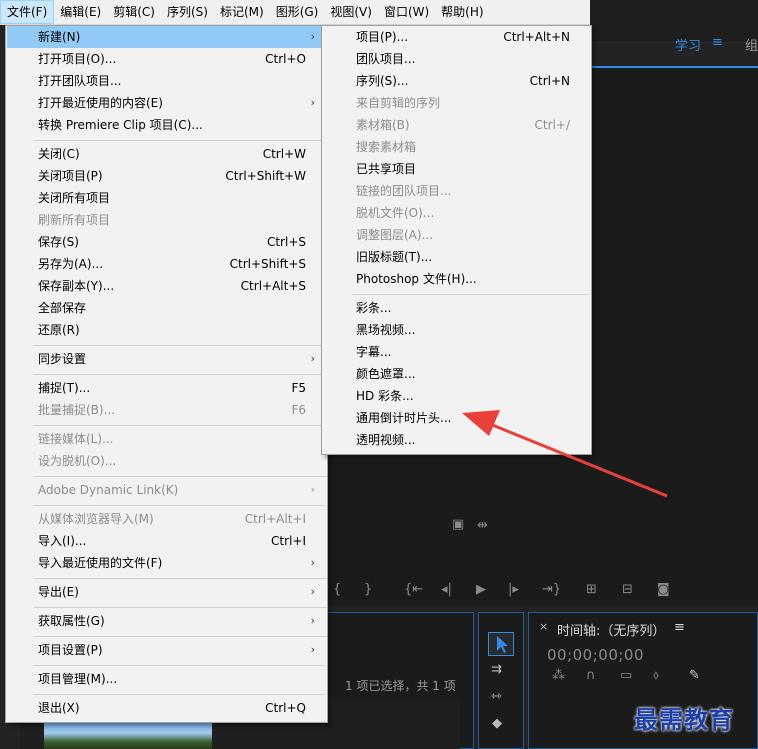 This screenshot has height=749, width=758. What do you see at coordinates (166, 176) in the screenshot?
I see `menu-item-close-project: 关闭项目(P) Ctrl+Shift+W` at bounding box center [166, 176].